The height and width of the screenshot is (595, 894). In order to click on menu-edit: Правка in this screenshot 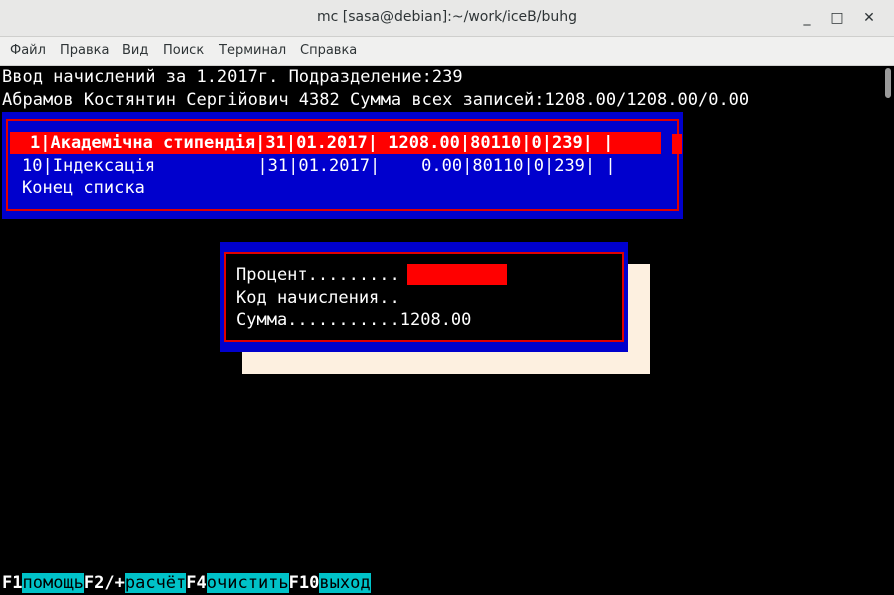, I will do `click(84, 50)`.